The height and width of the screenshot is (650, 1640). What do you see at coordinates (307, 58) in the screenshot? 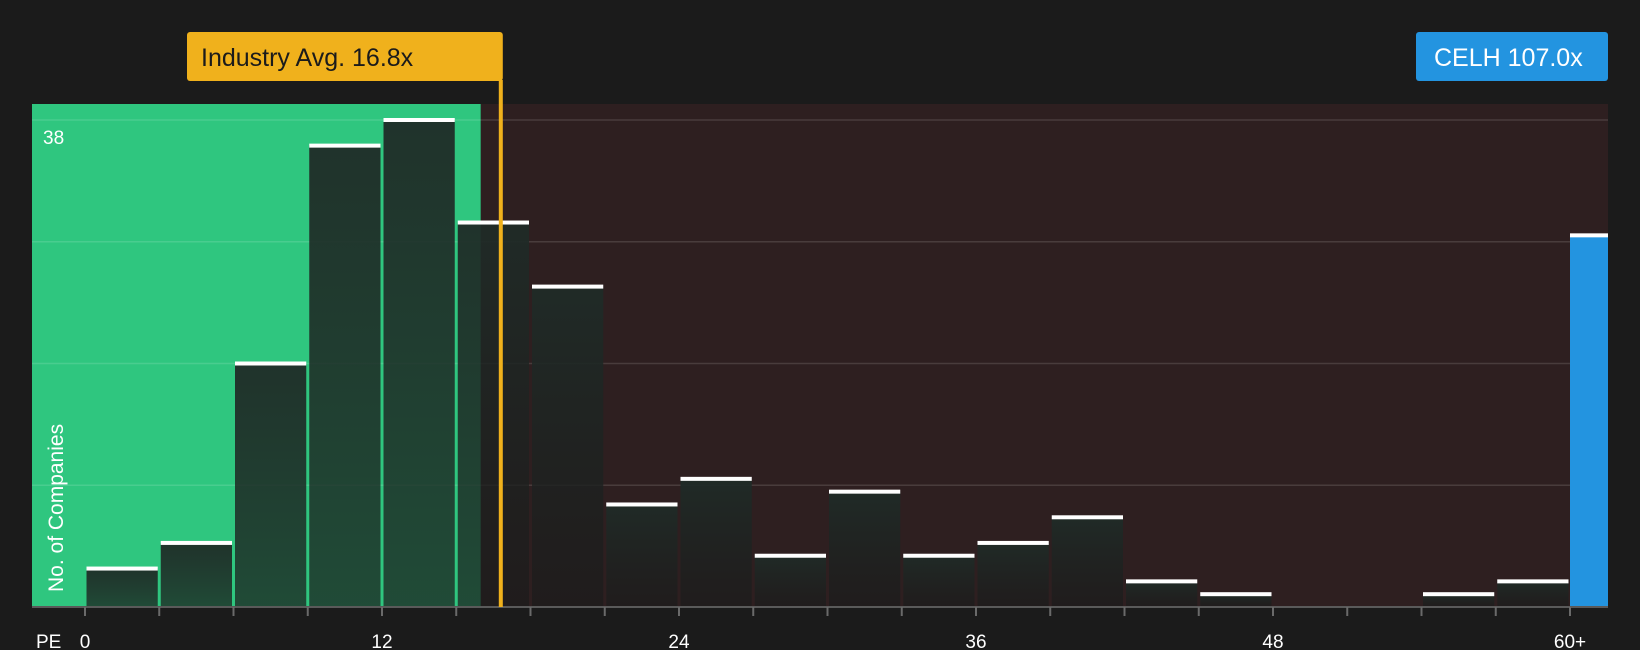
I see `industry-average-label: Industry Avg. 16.8x` at bounding box center [307, 58].